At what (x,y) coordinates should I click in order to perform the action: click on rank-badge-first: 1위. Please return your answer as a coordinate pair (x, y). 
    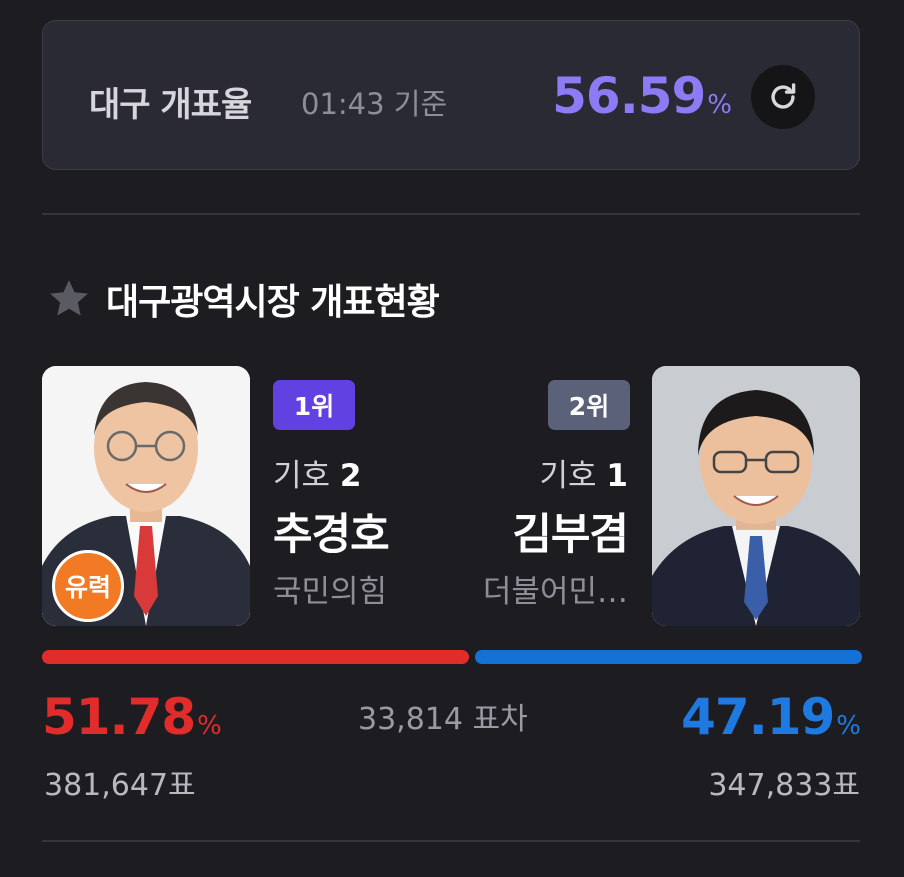
    Looking at the image, I should click on (314, 405).